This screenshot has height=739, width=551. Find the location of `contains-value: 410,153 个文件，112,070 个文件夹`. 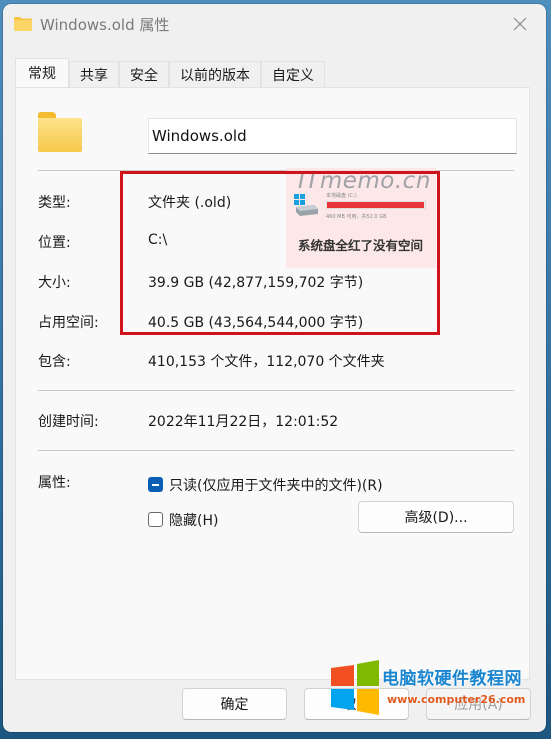

contains-value: 410,153 个文件，112,070 个文件夹 is located at coordinates (266, 362).